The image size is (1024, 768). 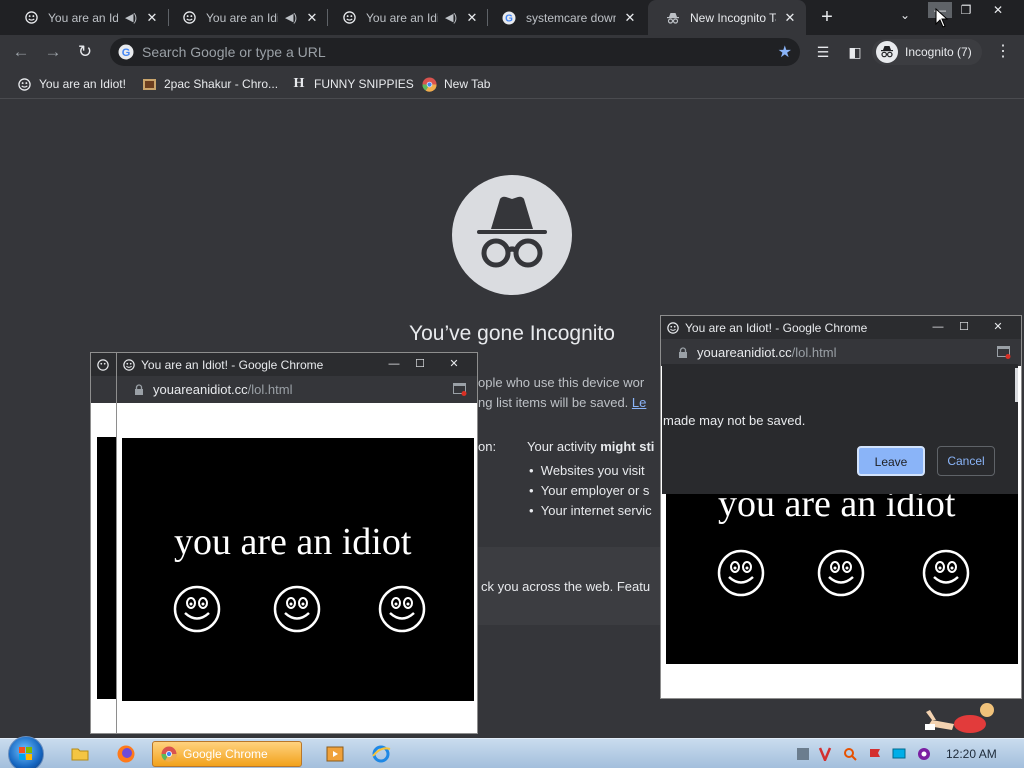 I want to click on omnibox-input, so click(x=452, y=52).